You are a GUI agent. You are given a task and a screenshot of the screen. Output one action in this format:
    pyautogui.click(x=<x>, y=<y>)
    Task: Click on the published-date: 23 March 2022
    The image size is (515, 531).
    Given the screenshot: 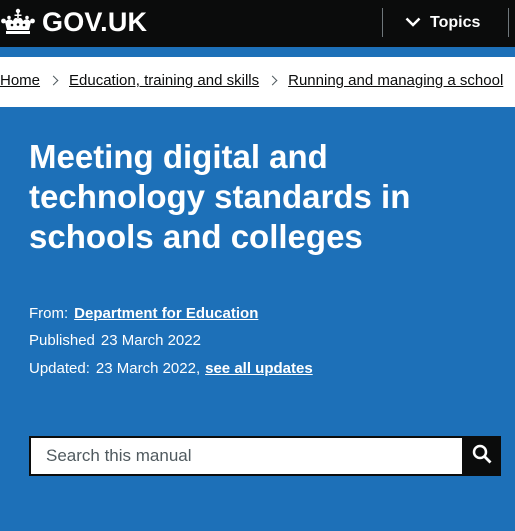 What is the action you would take?
    pyautogui.click(x=150, y=340)
    